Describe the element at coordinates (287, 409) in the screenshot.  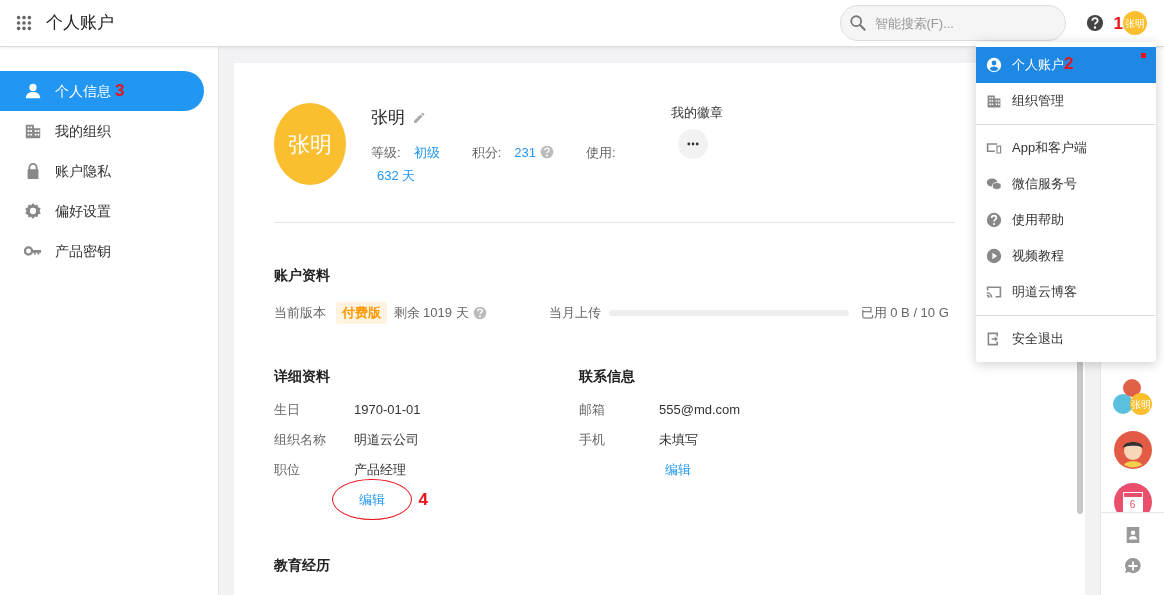
I see `field-label: 生日` at that location.